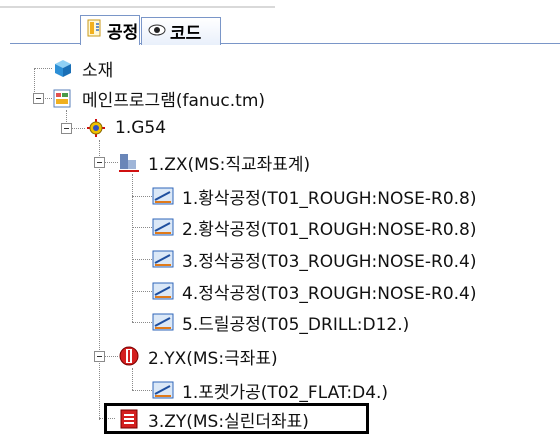  What do you see at coordinates (157, 32) in the screenshot?
I see `eye-icon` at bounding box center [157, 32].